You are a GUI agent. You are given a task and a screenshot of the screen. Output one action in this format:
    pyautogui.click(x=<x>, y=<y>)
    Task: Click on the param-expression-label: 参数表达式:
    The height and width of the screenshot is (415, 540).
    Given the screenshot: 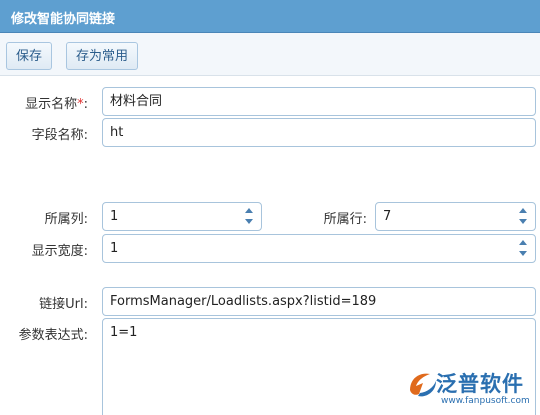 What is the action you would take?
    pyautogui.click(x=53, y=335)
    